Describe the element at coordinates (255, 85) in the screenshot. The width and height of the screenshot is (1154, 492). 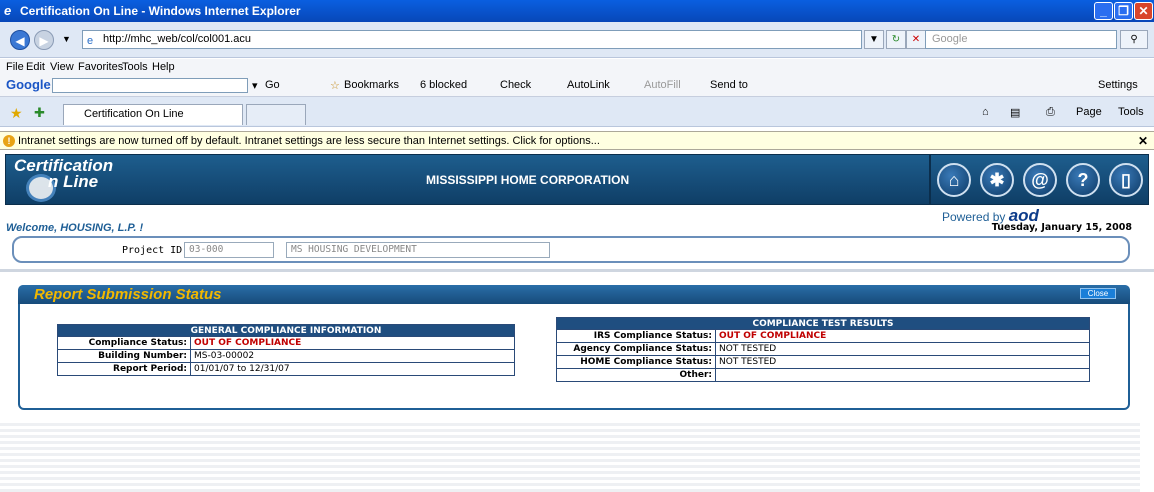
I see `google-go-dropdown-icon: ▾` at that location.